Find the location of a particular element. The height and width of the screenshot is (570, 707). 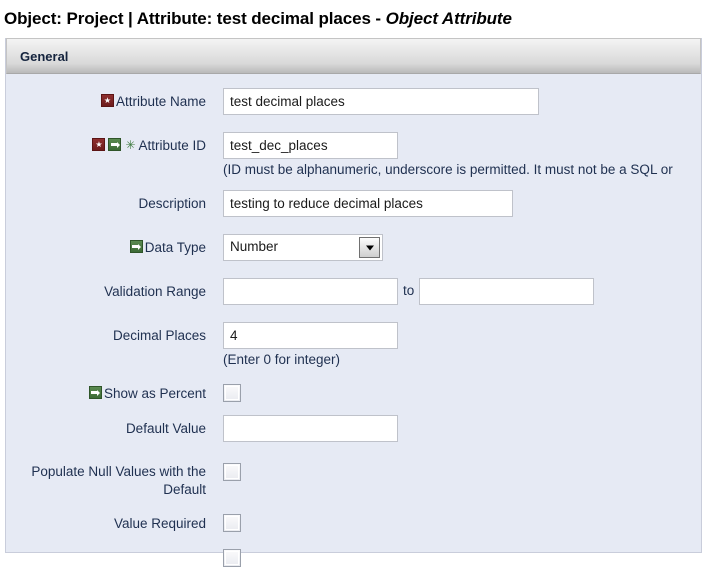

icon-group-attribute-id is located at coordinates (114, 144).